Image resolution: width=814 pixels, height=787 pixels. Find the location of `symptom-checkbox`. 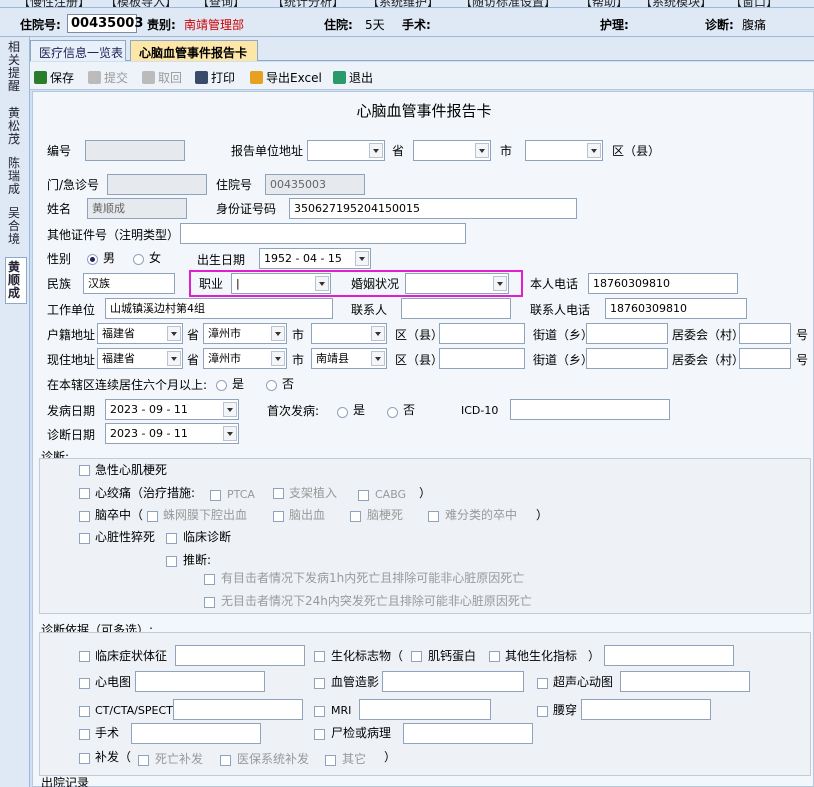

symptom-checkbox is located at coordinates (84, 656).